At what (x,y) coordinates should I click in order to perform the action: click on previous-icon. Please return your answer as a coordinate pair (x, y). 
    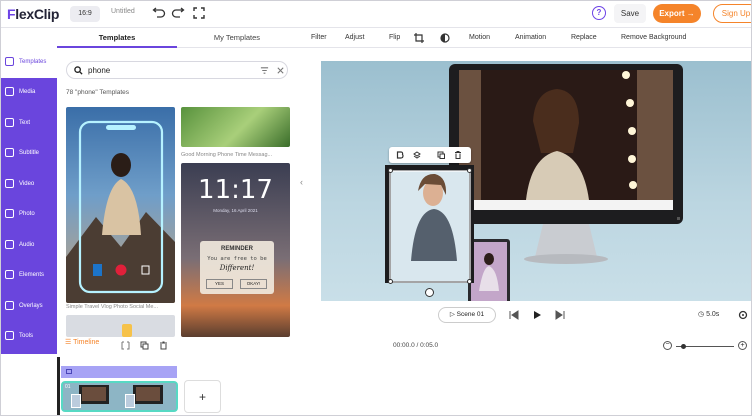
    Looking at the image, I should click on (514, 315).